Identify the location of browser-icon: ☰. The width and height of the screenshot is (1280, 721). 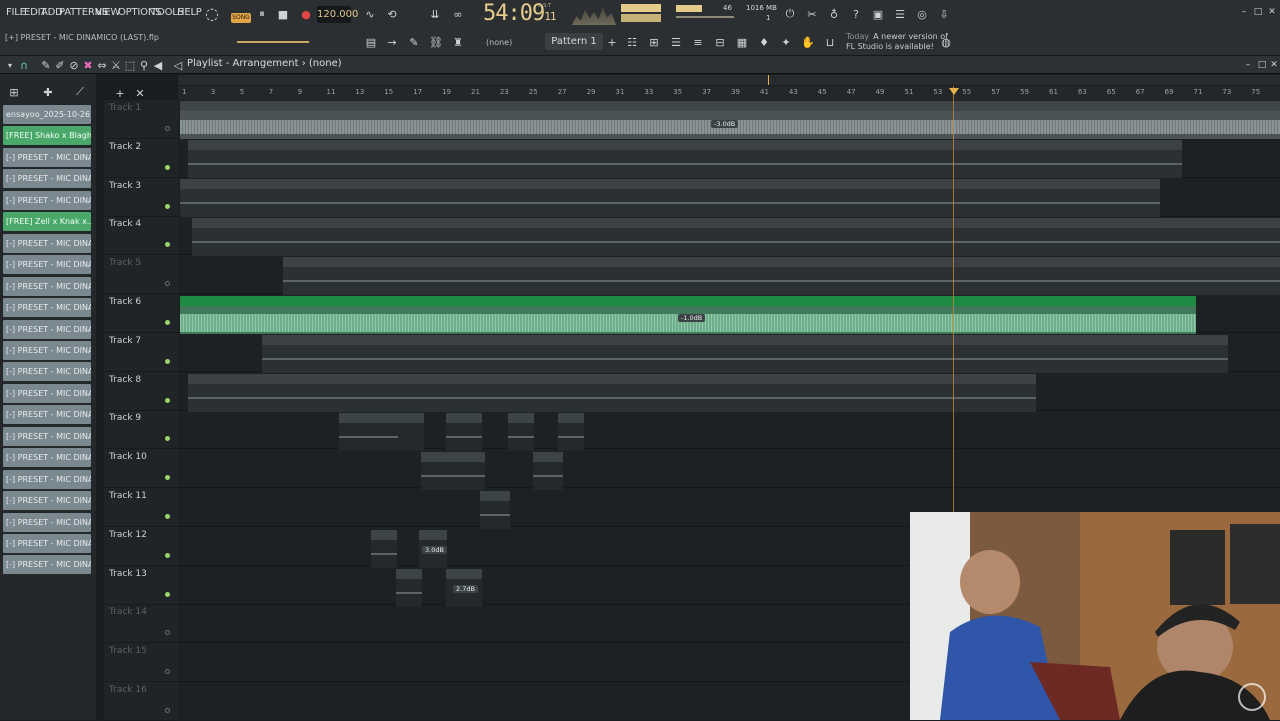
(900, 14).